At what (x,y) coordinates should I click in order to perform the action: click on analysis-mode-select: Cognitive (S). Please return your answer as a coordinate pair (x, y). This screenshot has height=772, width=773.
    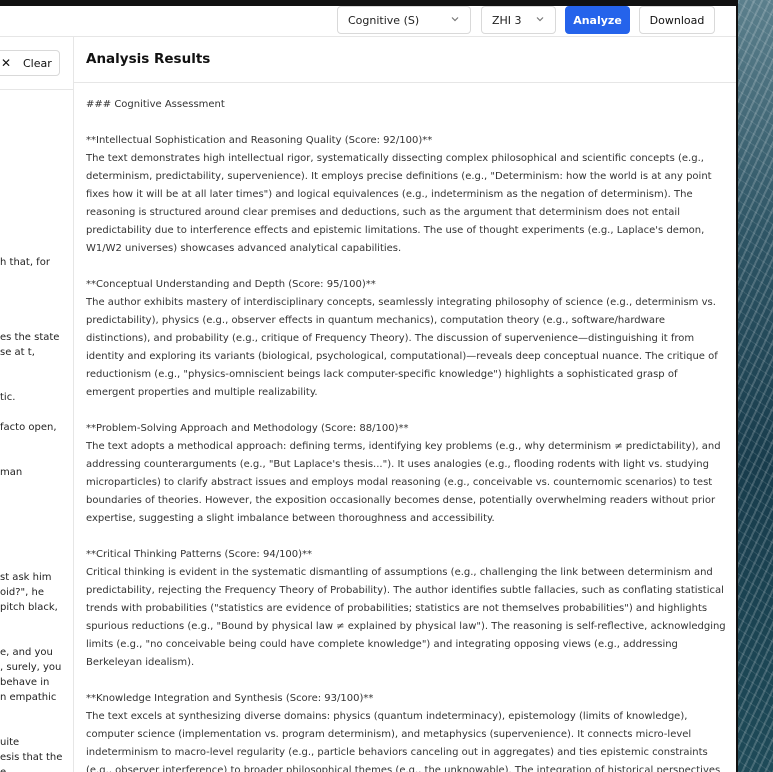
    Looking at the image, I should click on (404, 20).